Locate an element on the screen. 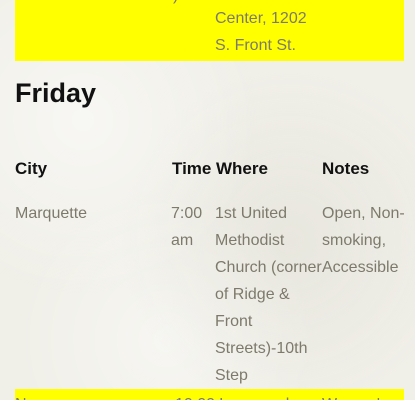  where-cell-line: Church (corner is located at coordinates (268, 267).